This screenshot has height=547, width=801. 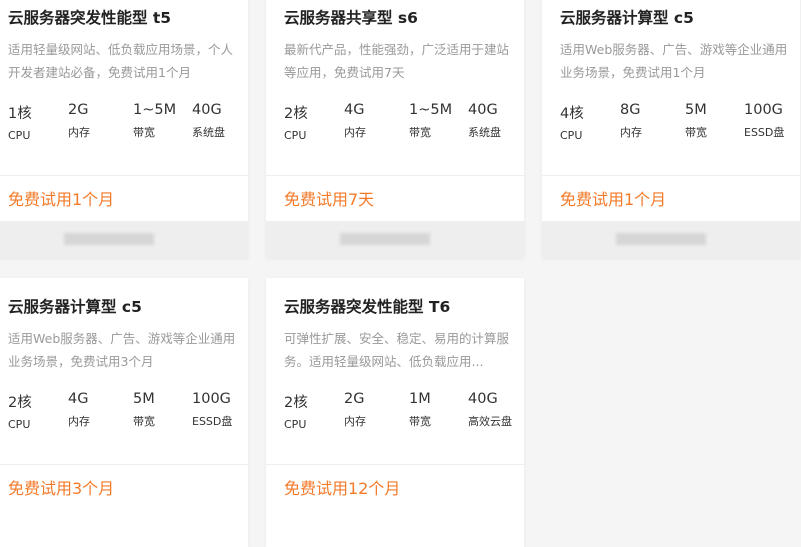 What do you see at coordinates (121, 61) in the screenshot?
I see `card-description: 适用轻量级网站、低负载应用场景，个人开发者建站必备，免费试用1个月` at bounding box center [121, 61].